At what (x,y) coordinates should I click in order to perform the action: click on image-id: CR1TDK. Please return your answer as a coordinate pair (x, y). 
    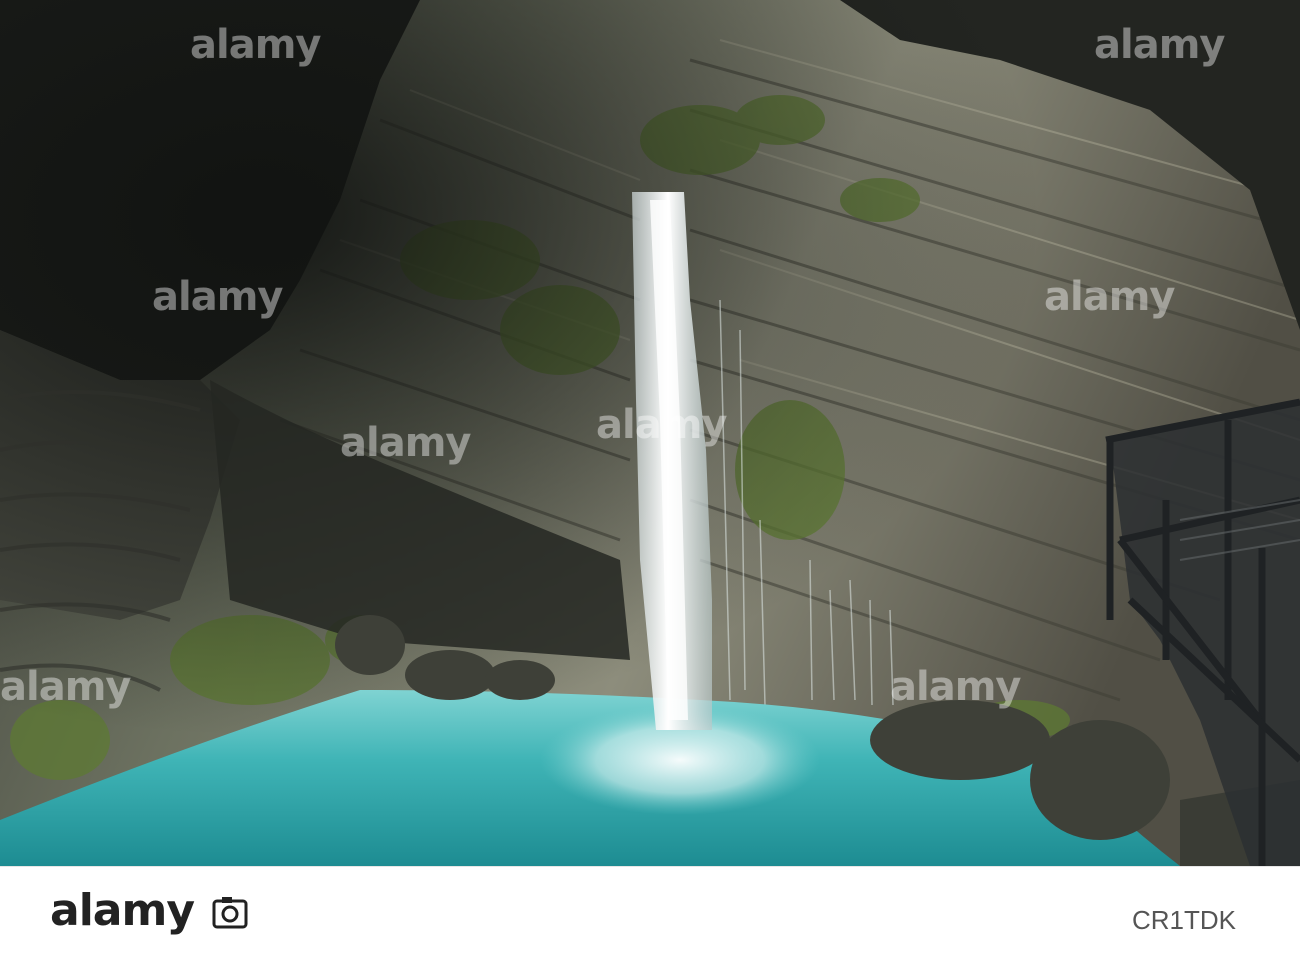
    Looking at the image, I should click on (1183, 920).